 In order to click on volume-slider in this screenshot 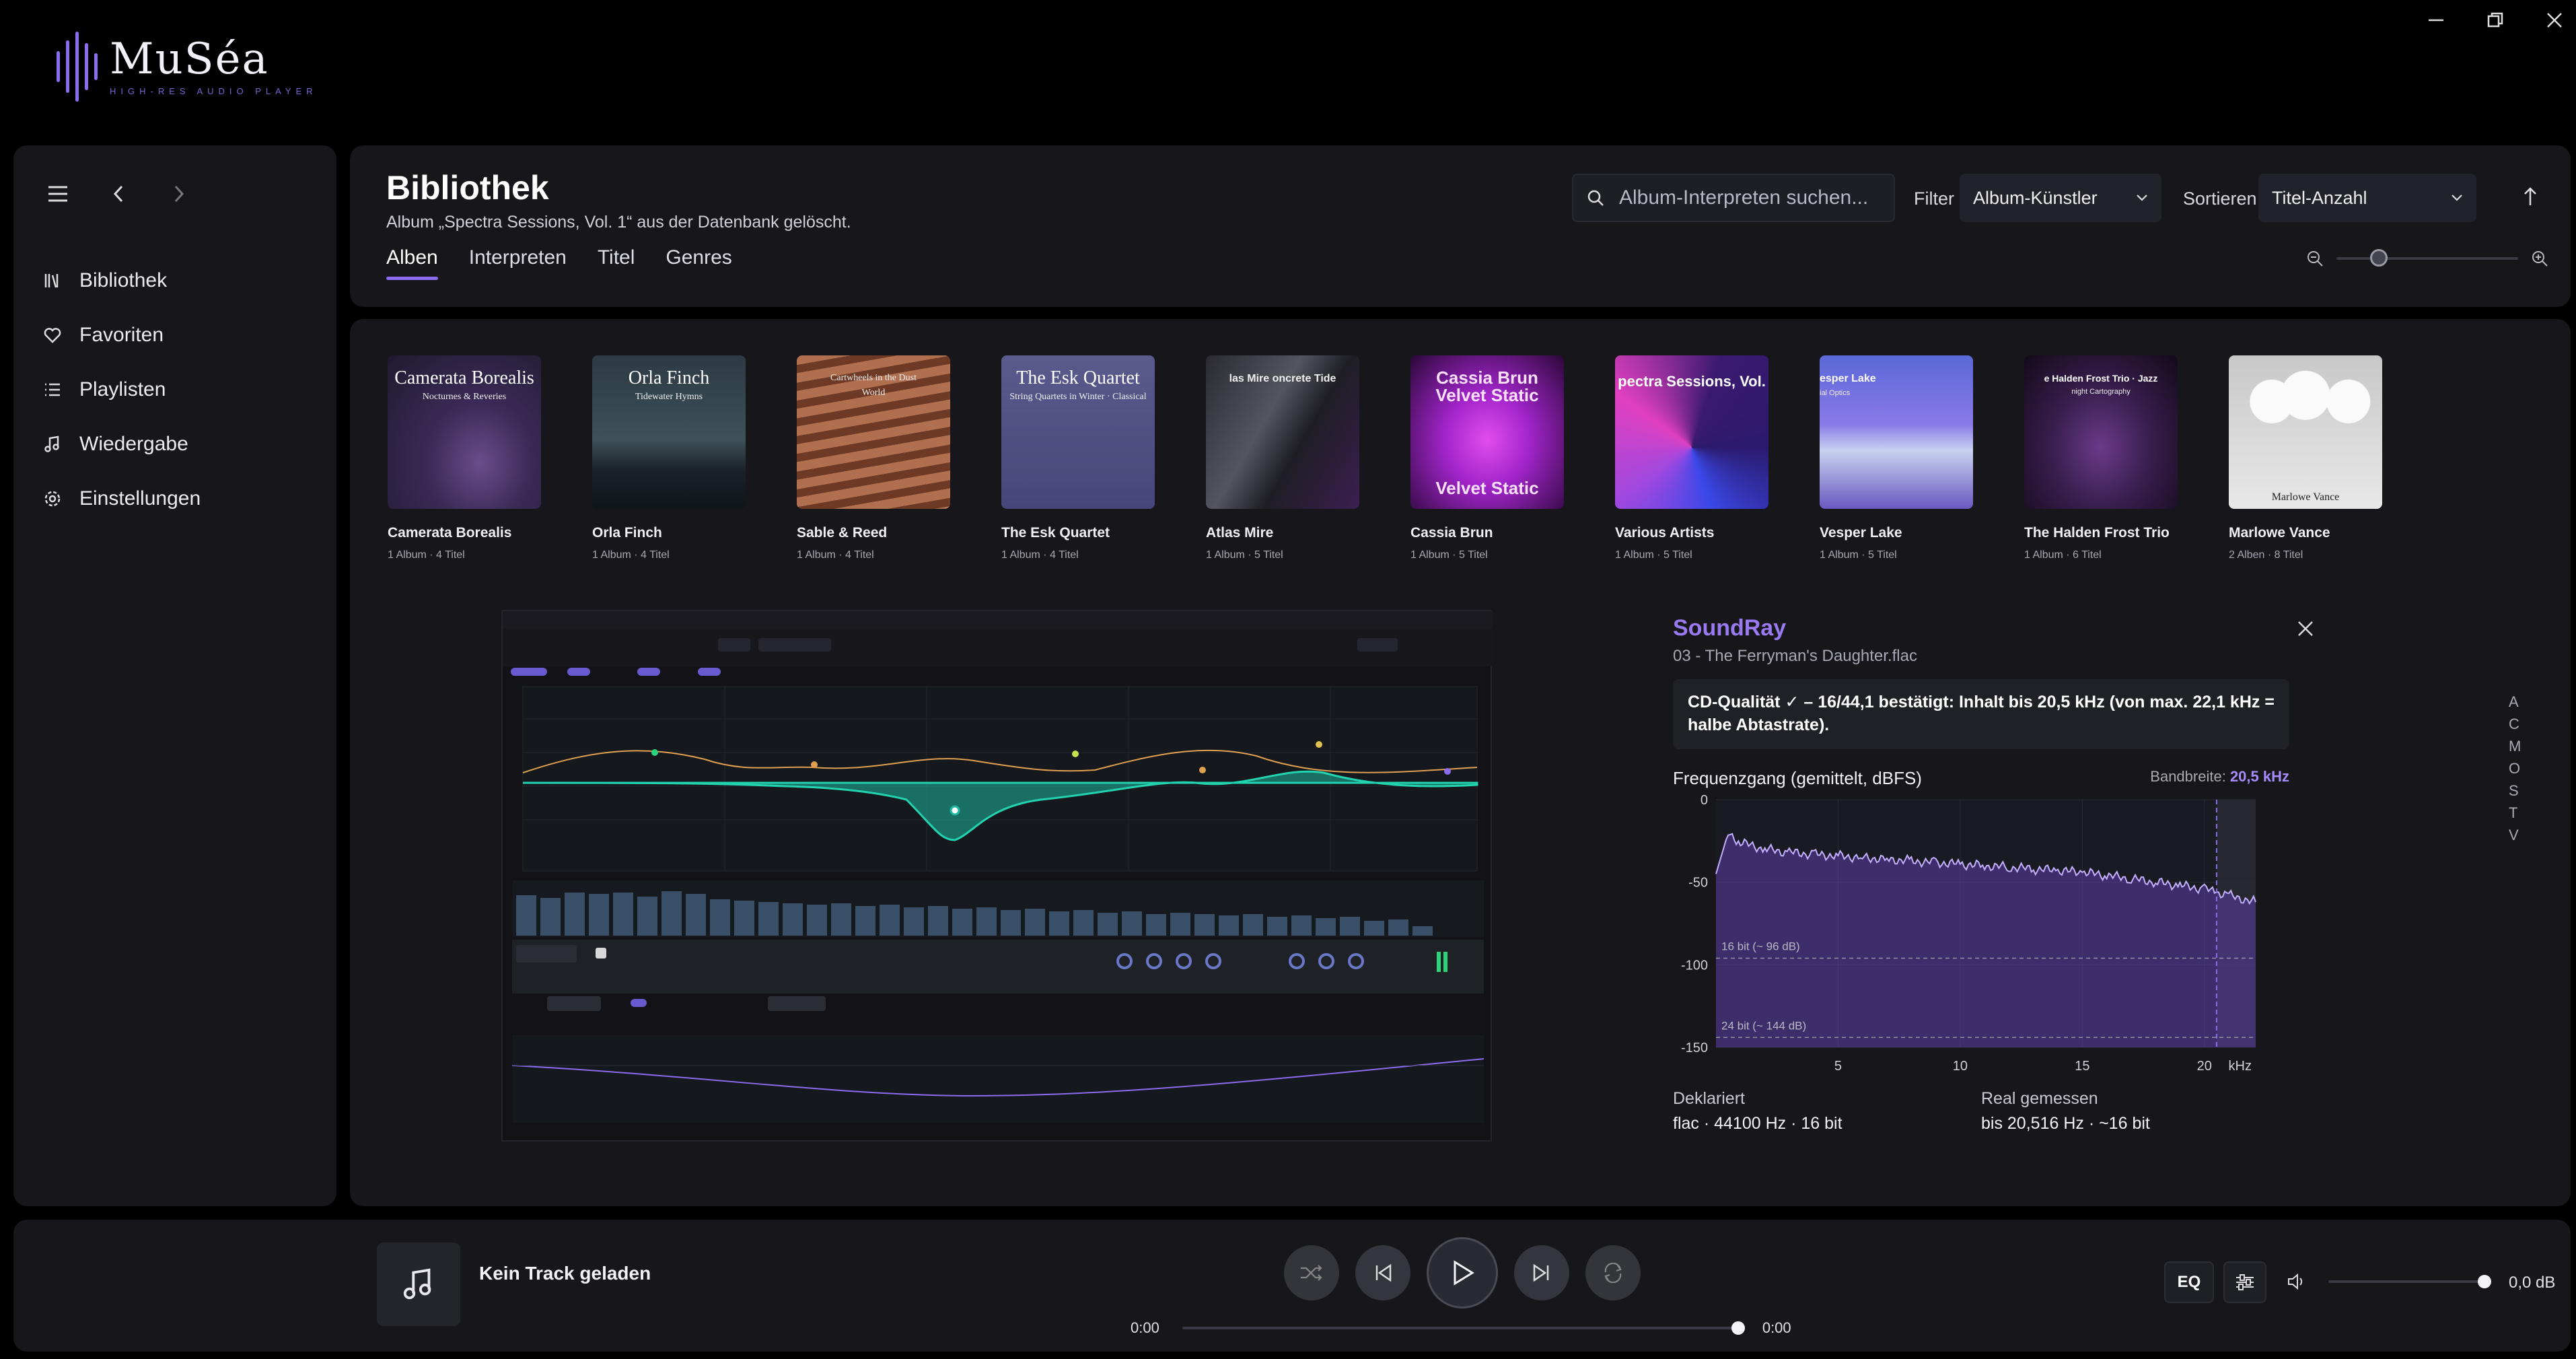, I will do `click(2409, 1282)`.